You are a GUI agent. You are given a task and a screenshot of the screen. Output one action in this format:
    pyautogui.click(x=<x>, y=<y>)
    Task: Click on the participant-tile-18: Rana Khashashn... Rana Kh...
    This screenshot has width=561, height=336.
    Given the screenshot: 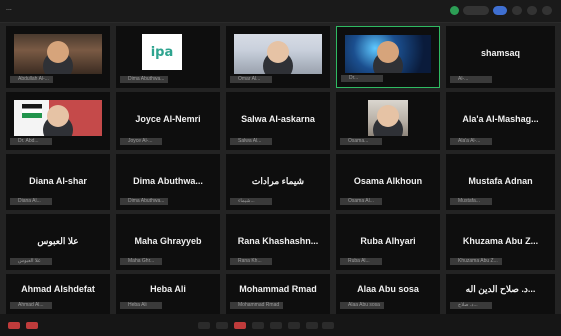 What is the action you would take?
    pyautogui.click(x=278, y=242)
    